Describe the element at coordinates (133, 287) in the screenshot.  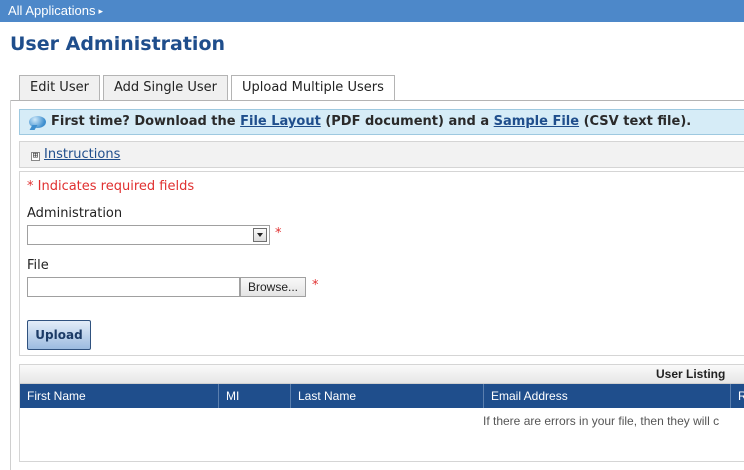
I see `file-input` at that location.